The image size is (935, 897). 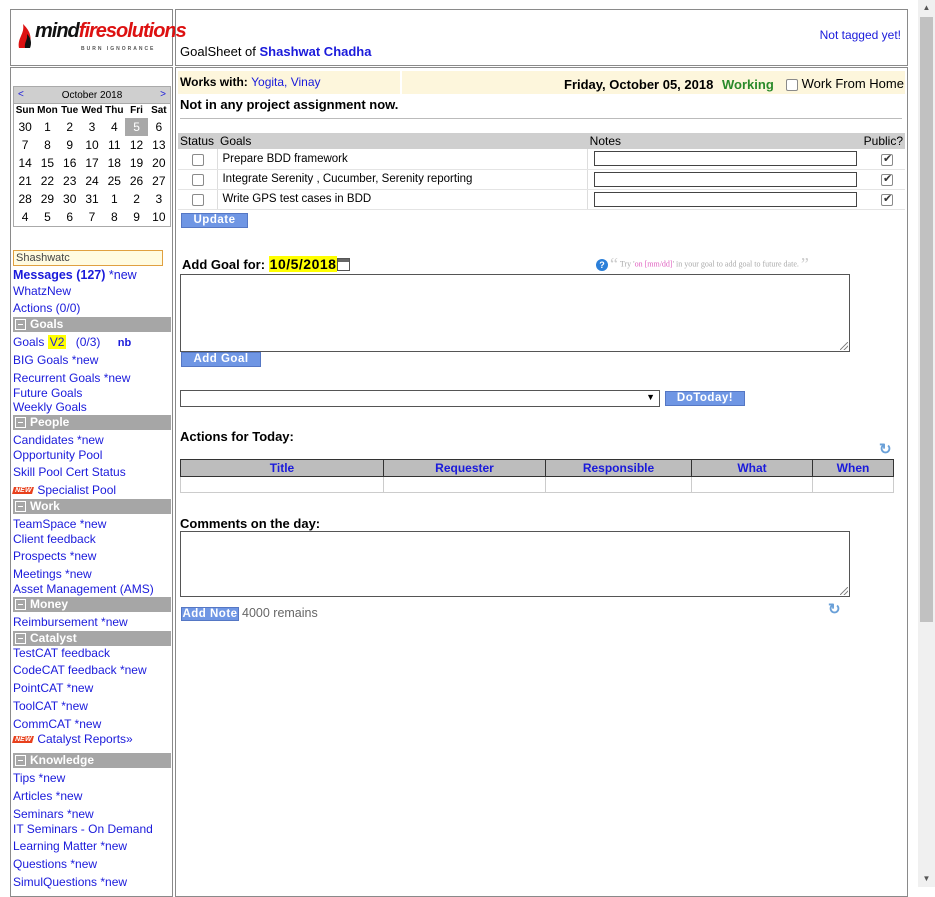 What do you see at coordinates (92, 163) in the screenshot?
I see `calendar-day: 17` at bounding box center [92, 163].